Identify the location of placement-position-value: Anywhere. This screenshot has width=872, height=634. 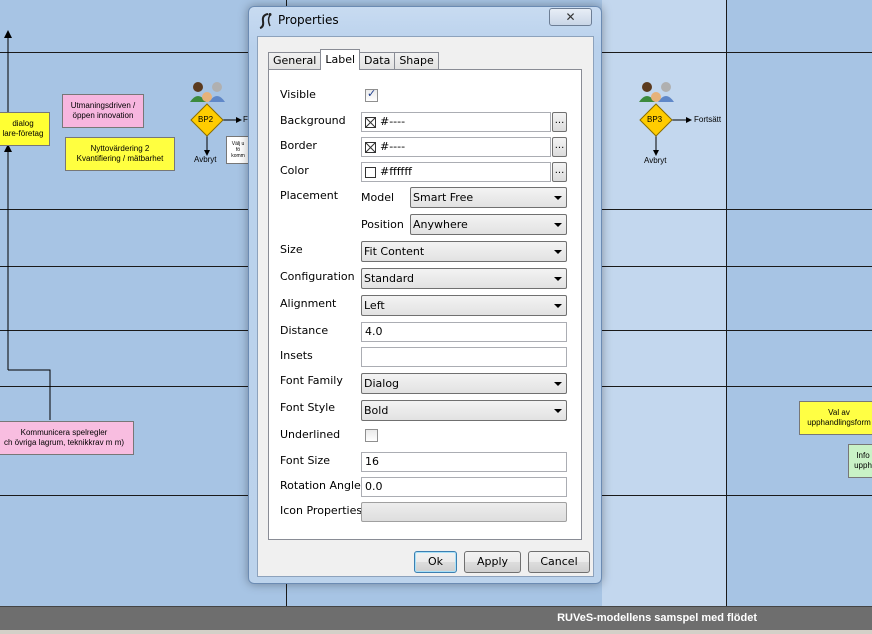
(440, 224).